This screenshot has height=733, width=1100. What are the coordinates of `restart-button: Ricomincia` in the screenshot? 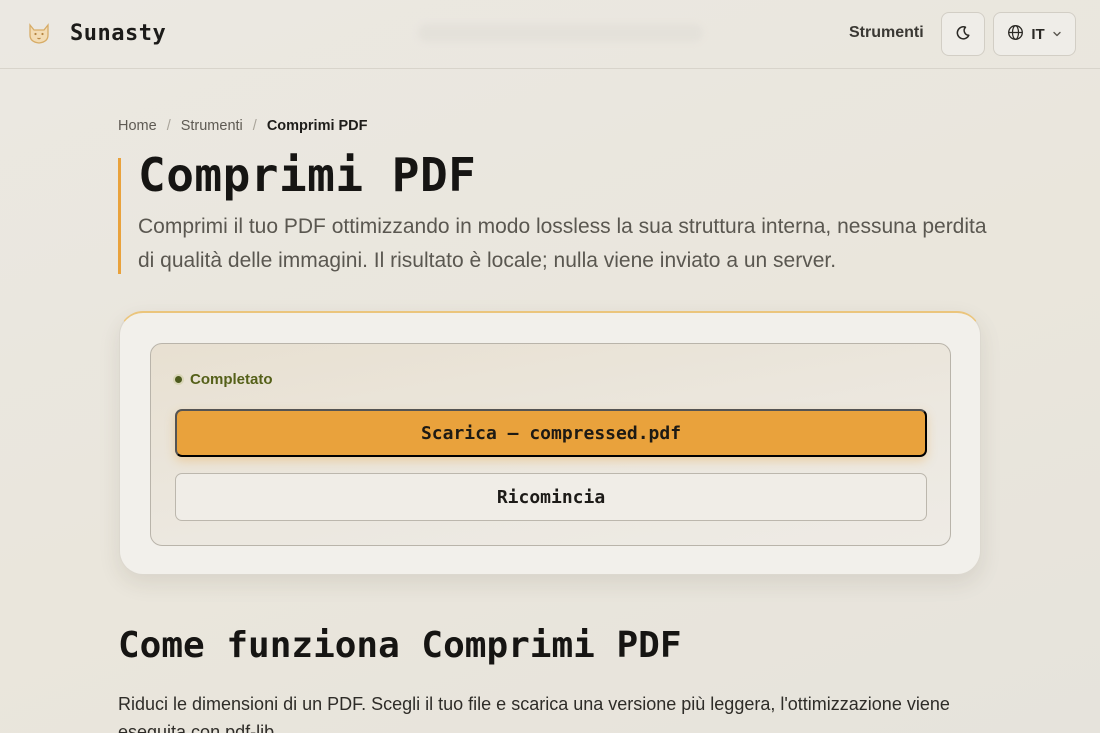 It's located at (551, 497).